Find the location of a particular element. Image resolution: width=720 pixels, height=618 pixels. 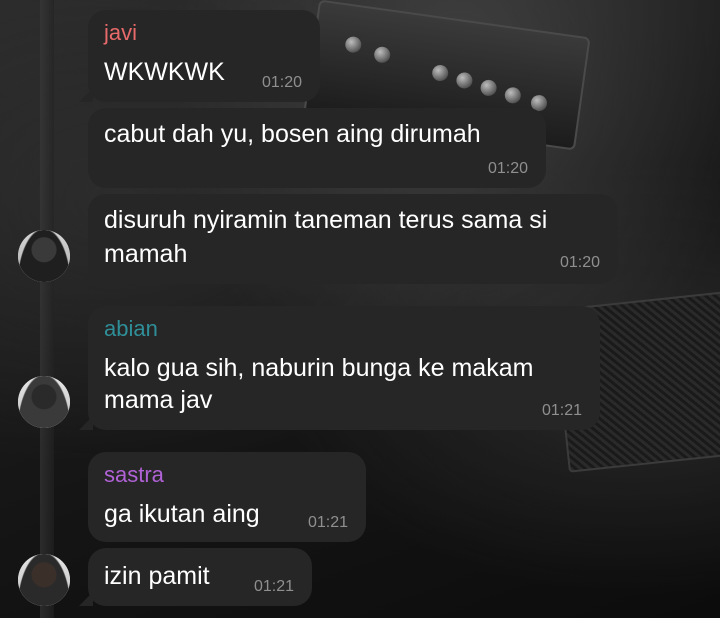

sender-name: abian is located at coordinates (131, 329).